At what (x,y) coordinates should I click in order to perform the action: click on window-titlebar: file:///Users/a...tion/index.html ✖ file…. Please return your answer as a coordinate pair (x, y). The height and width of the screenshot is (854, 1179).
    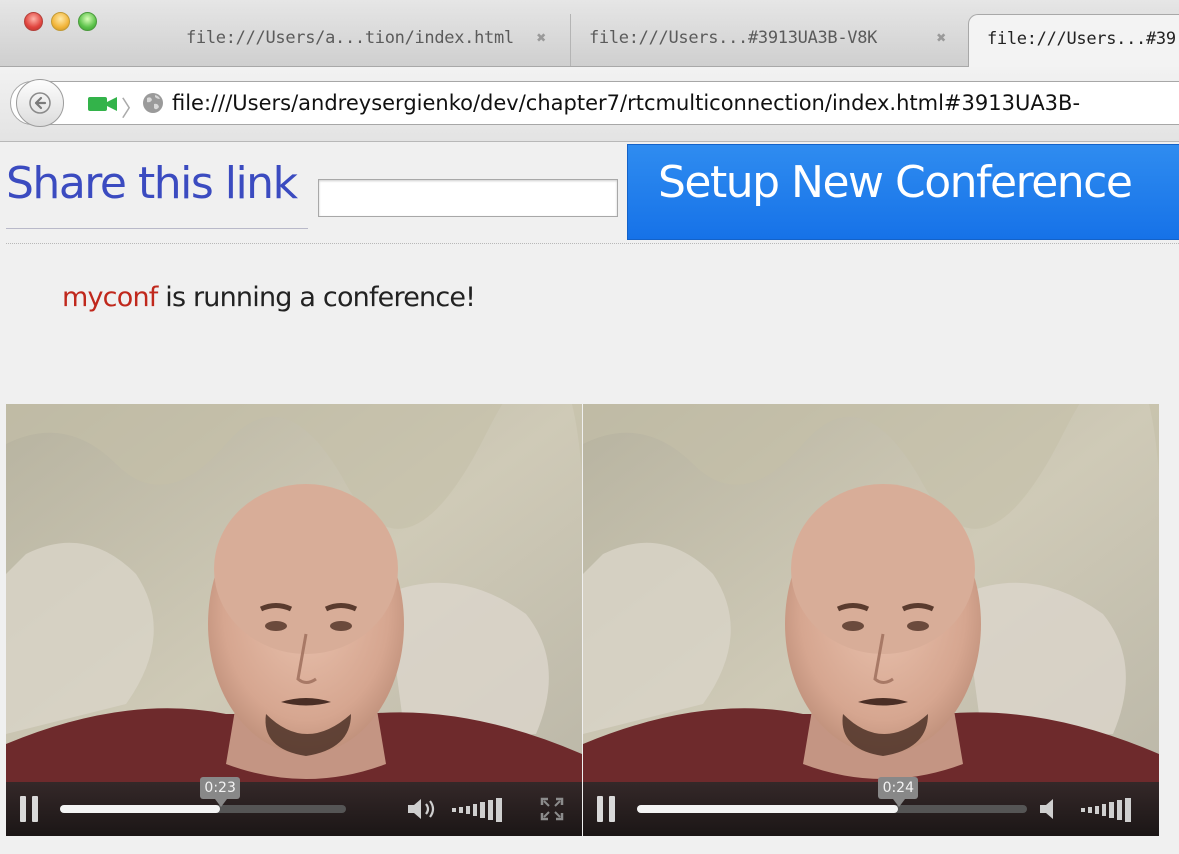
    Looking at the image, I should click on (589, 33).